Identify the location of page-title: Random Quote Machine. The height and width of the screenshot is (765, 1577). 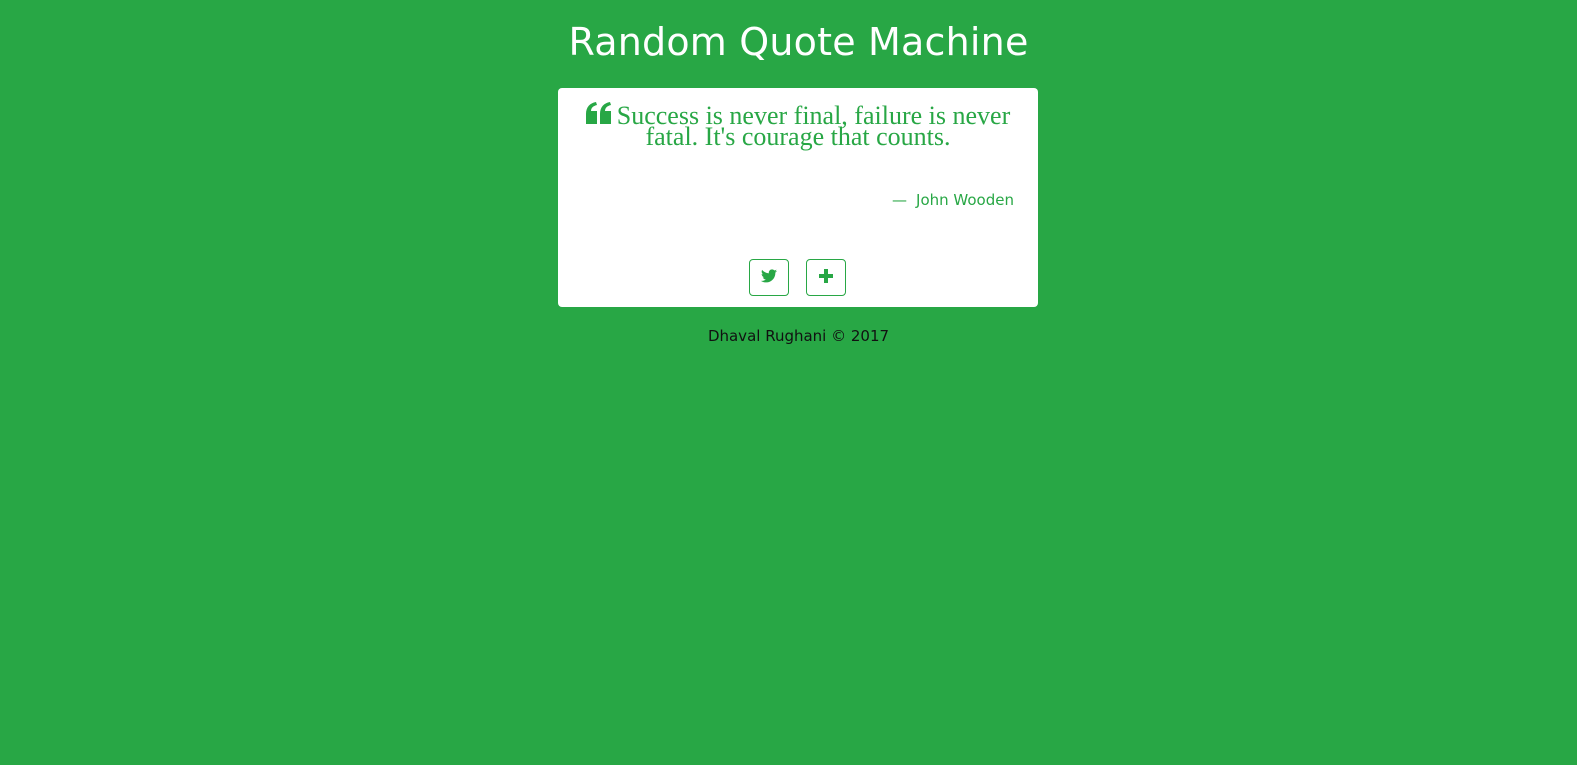
(798, 42).